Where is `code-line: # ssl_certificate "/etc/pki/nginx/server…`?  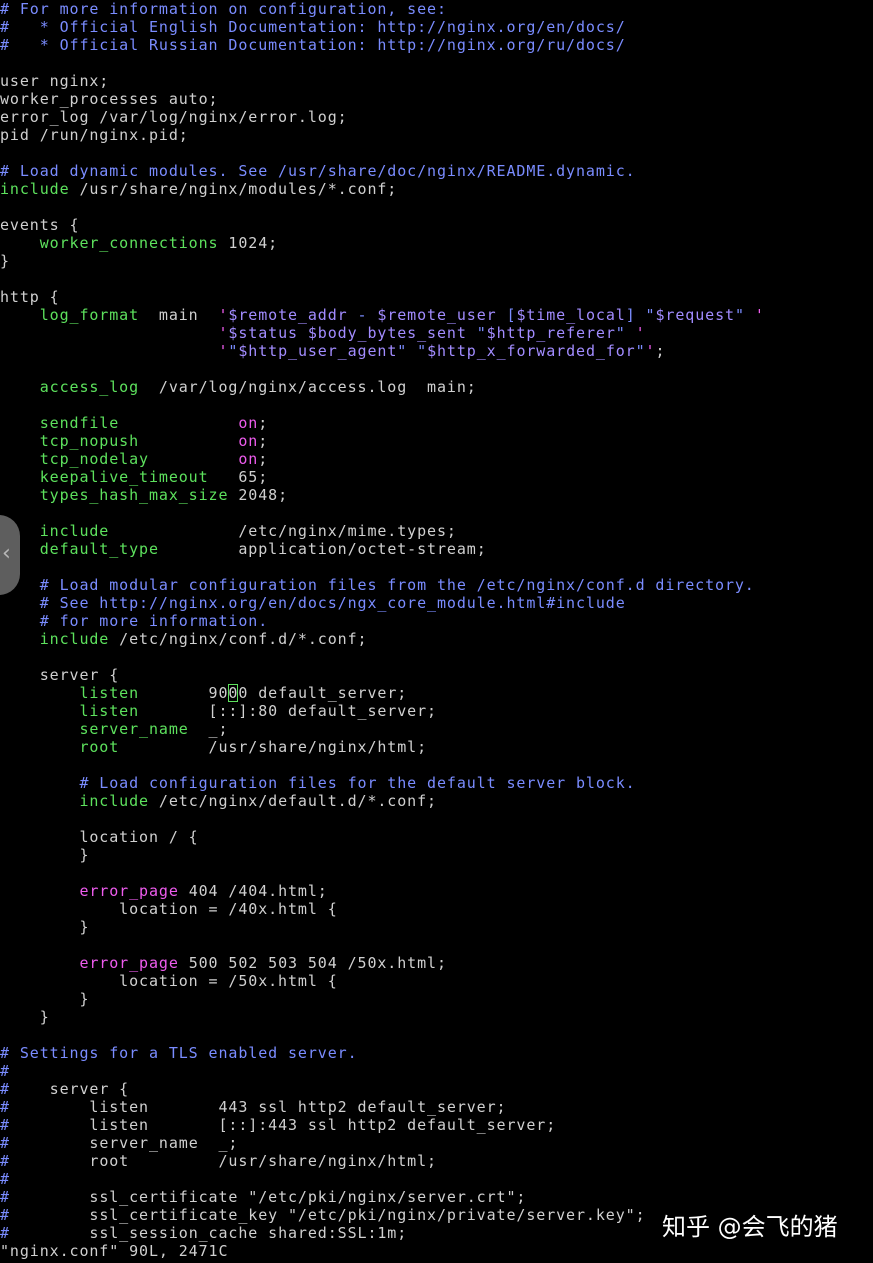
code-line: # ssl_certificate "/etc/pki/nginx/server… is located at coordinates (263, 1197).